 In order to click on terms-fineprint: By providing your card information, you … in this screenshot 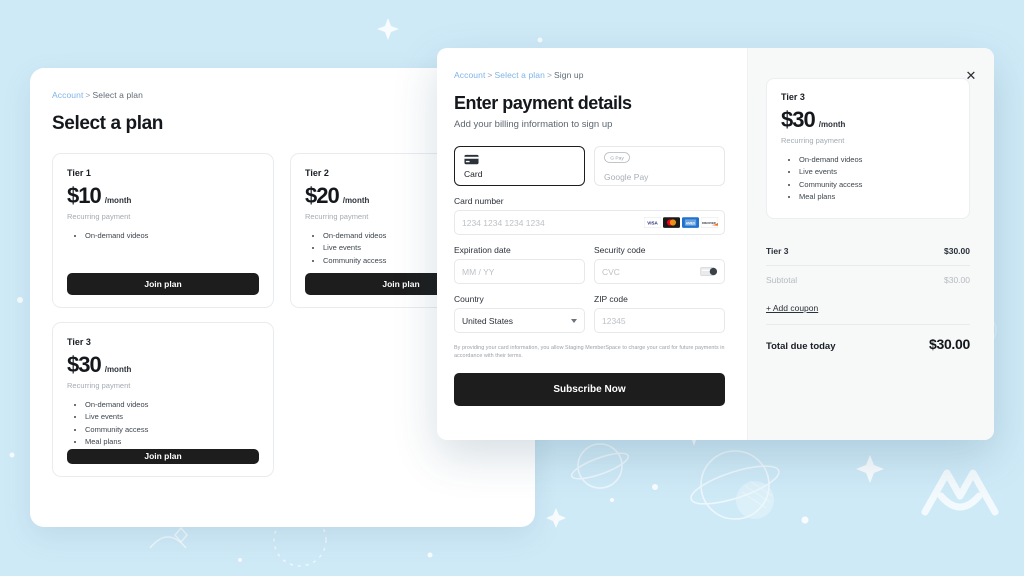, I will do `click(589, 352)`.